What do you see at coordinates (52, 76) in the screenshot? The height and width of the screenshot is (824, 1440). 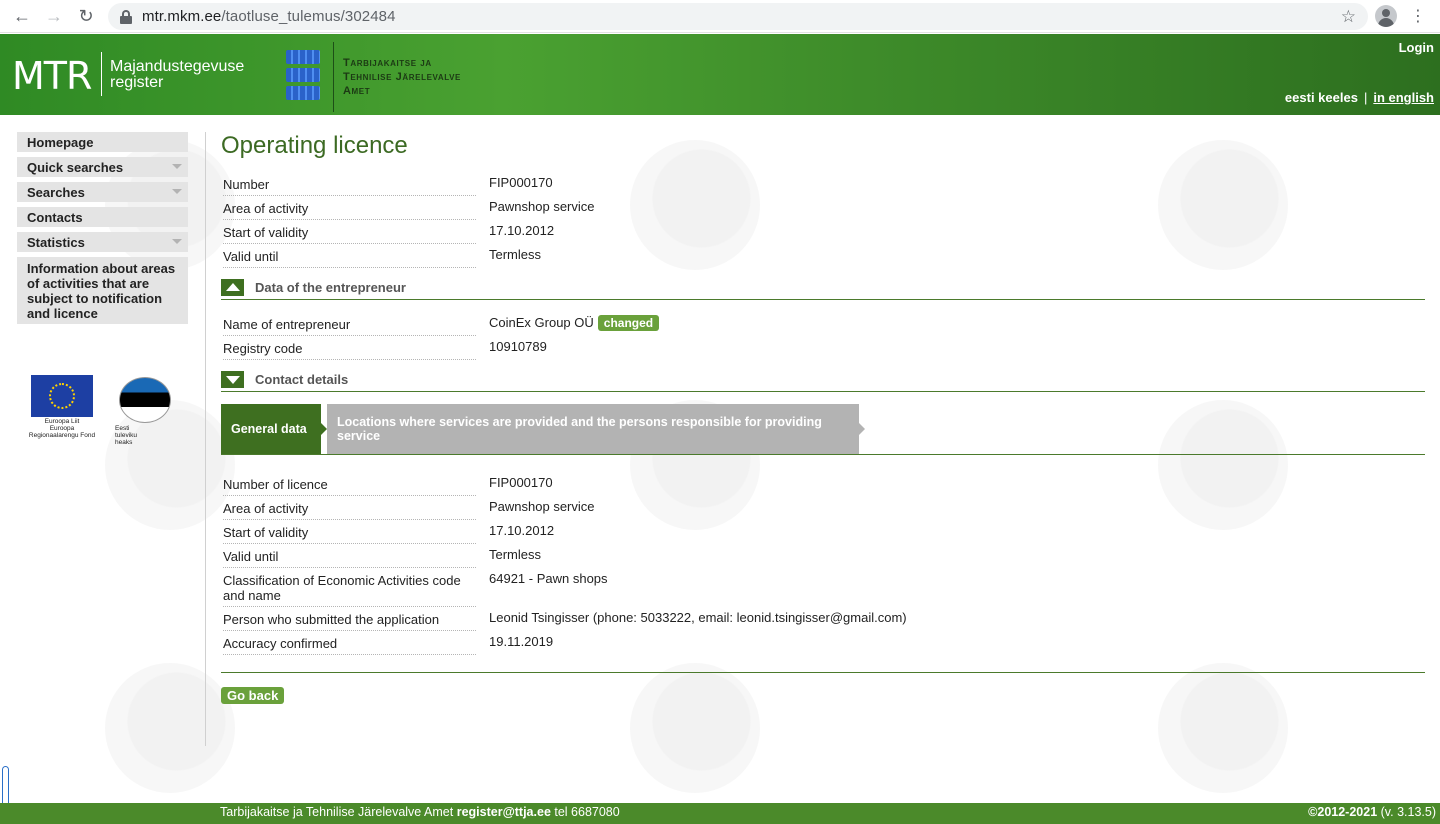 I see `mtr-logo: MTR` at bounding box center [52, 76].